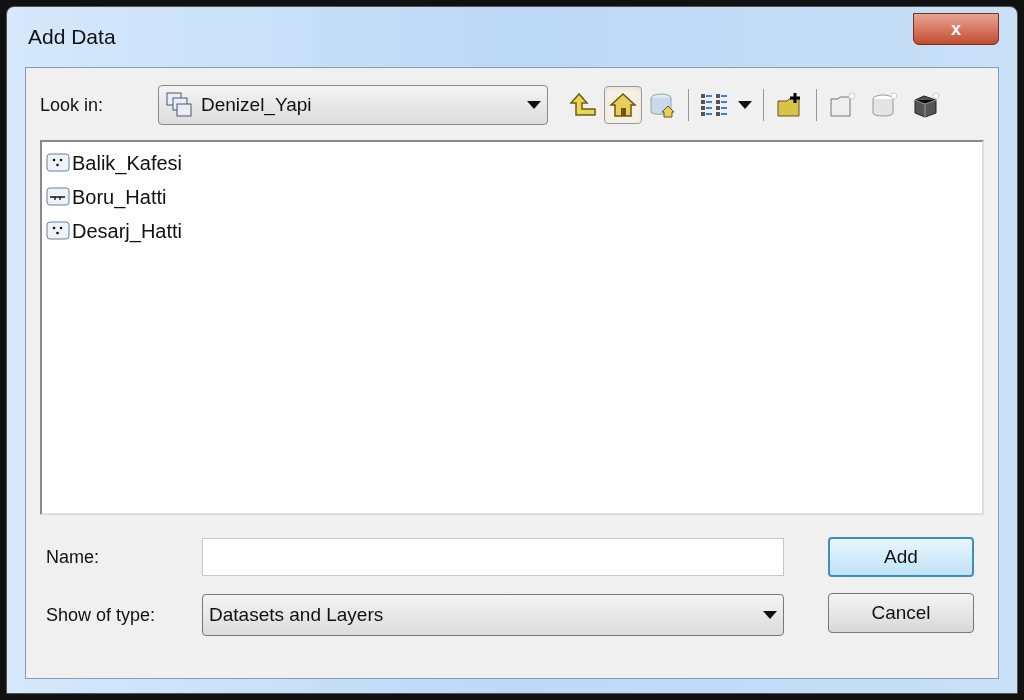 Image resolution: width=1024 pixels, height=700 pixels. Describe the element at coordinates (72, 557) in the screenshot. I see `name-label: Name:` at that location.